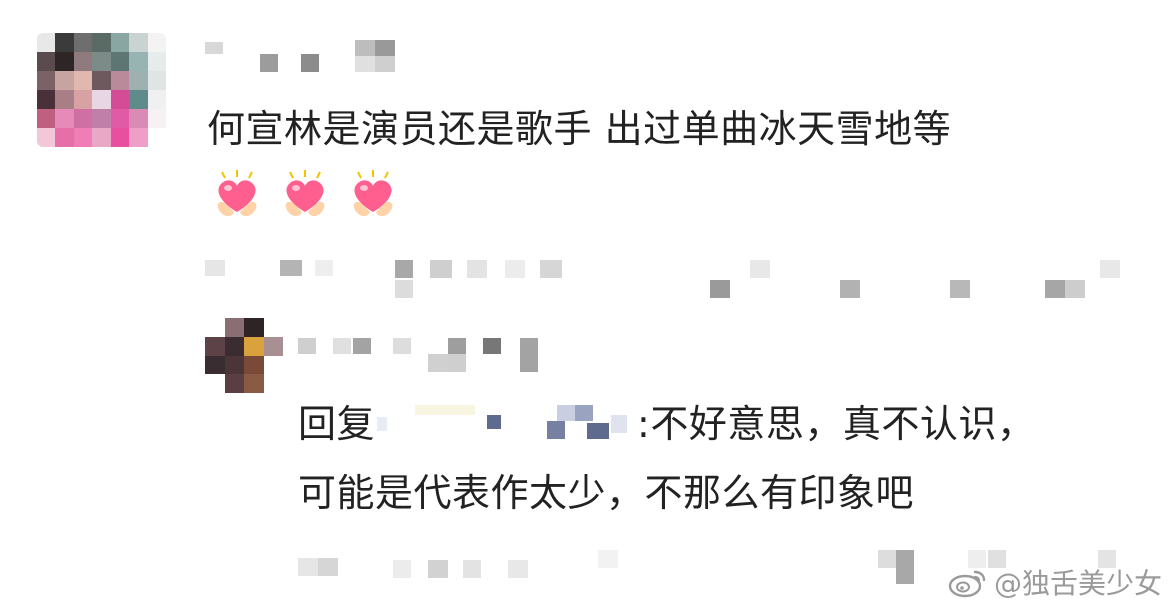  Describe the element at coordinates (300, 56) in the screenshot. I see `commenter-username` at that location.